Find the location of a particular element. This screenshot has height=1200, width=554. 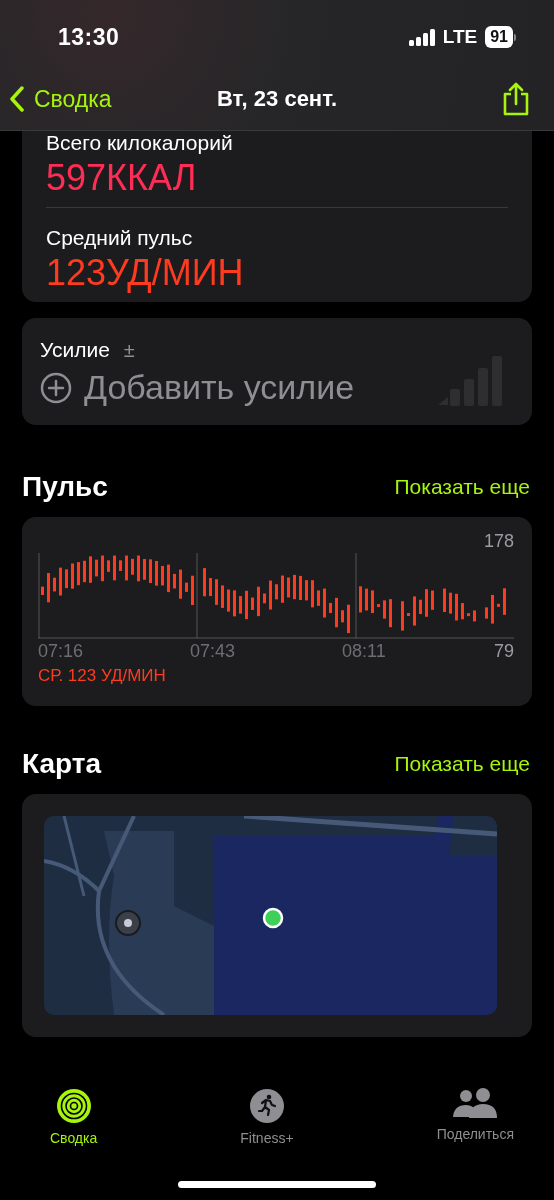

runner-icon is located at coordinates (266, 1106).